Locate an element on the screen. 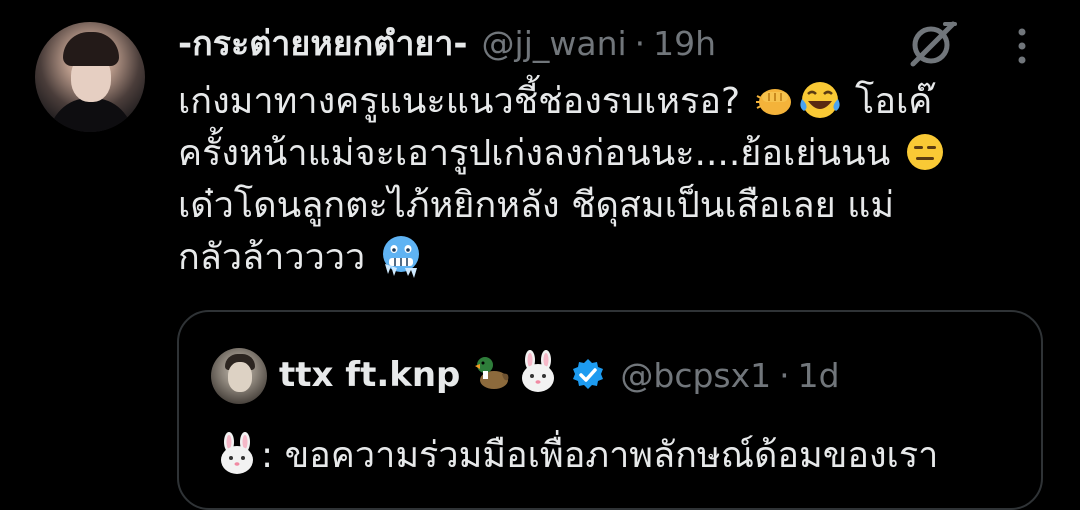  tweet-timestamp: 19h is located at coordinates (684, 43).